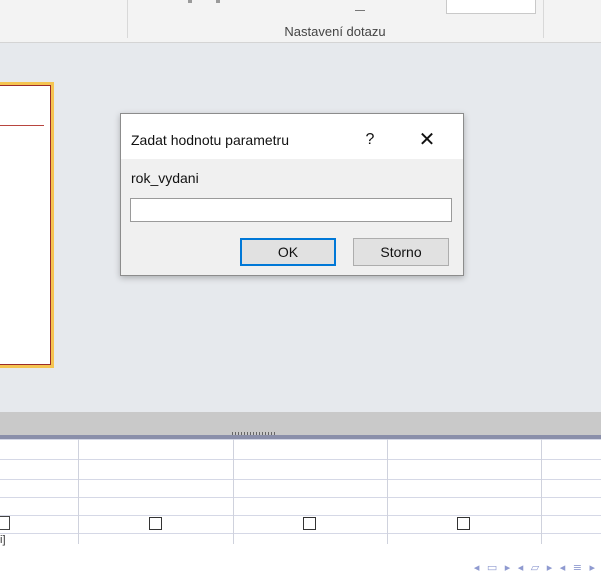  What do you see at coordinates (401, 252) in the screenshot?
I see `cancel-button: Storno` at bounding box center [401, 252].